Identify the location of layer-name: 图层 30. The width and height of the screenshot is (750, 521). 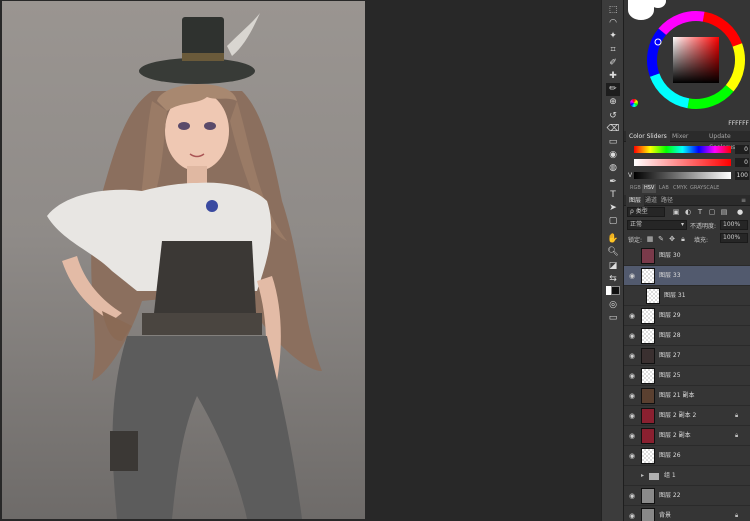
(670, 255).